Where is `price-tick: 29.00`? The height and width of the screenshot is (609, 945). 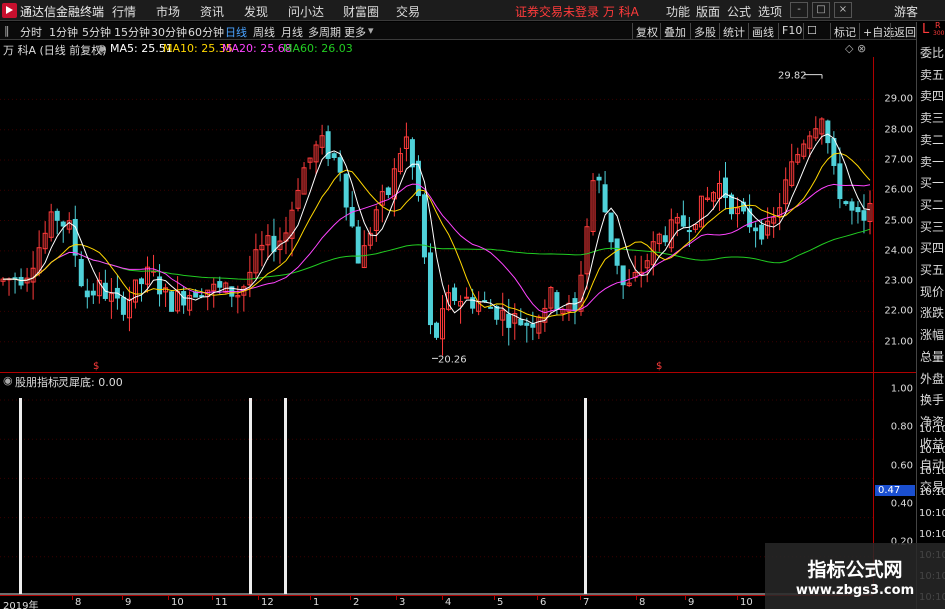
price-tick: 29.00 is located at coordinates (898, 99).